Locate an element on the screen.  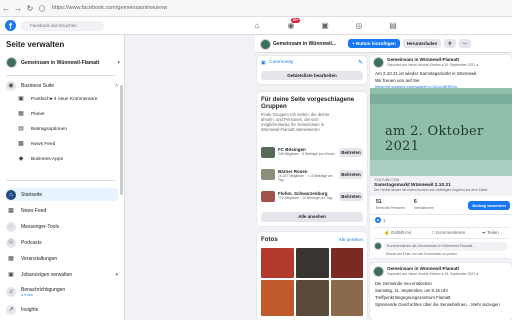
options-icon: ▤ is located at coordinates (21, 129).